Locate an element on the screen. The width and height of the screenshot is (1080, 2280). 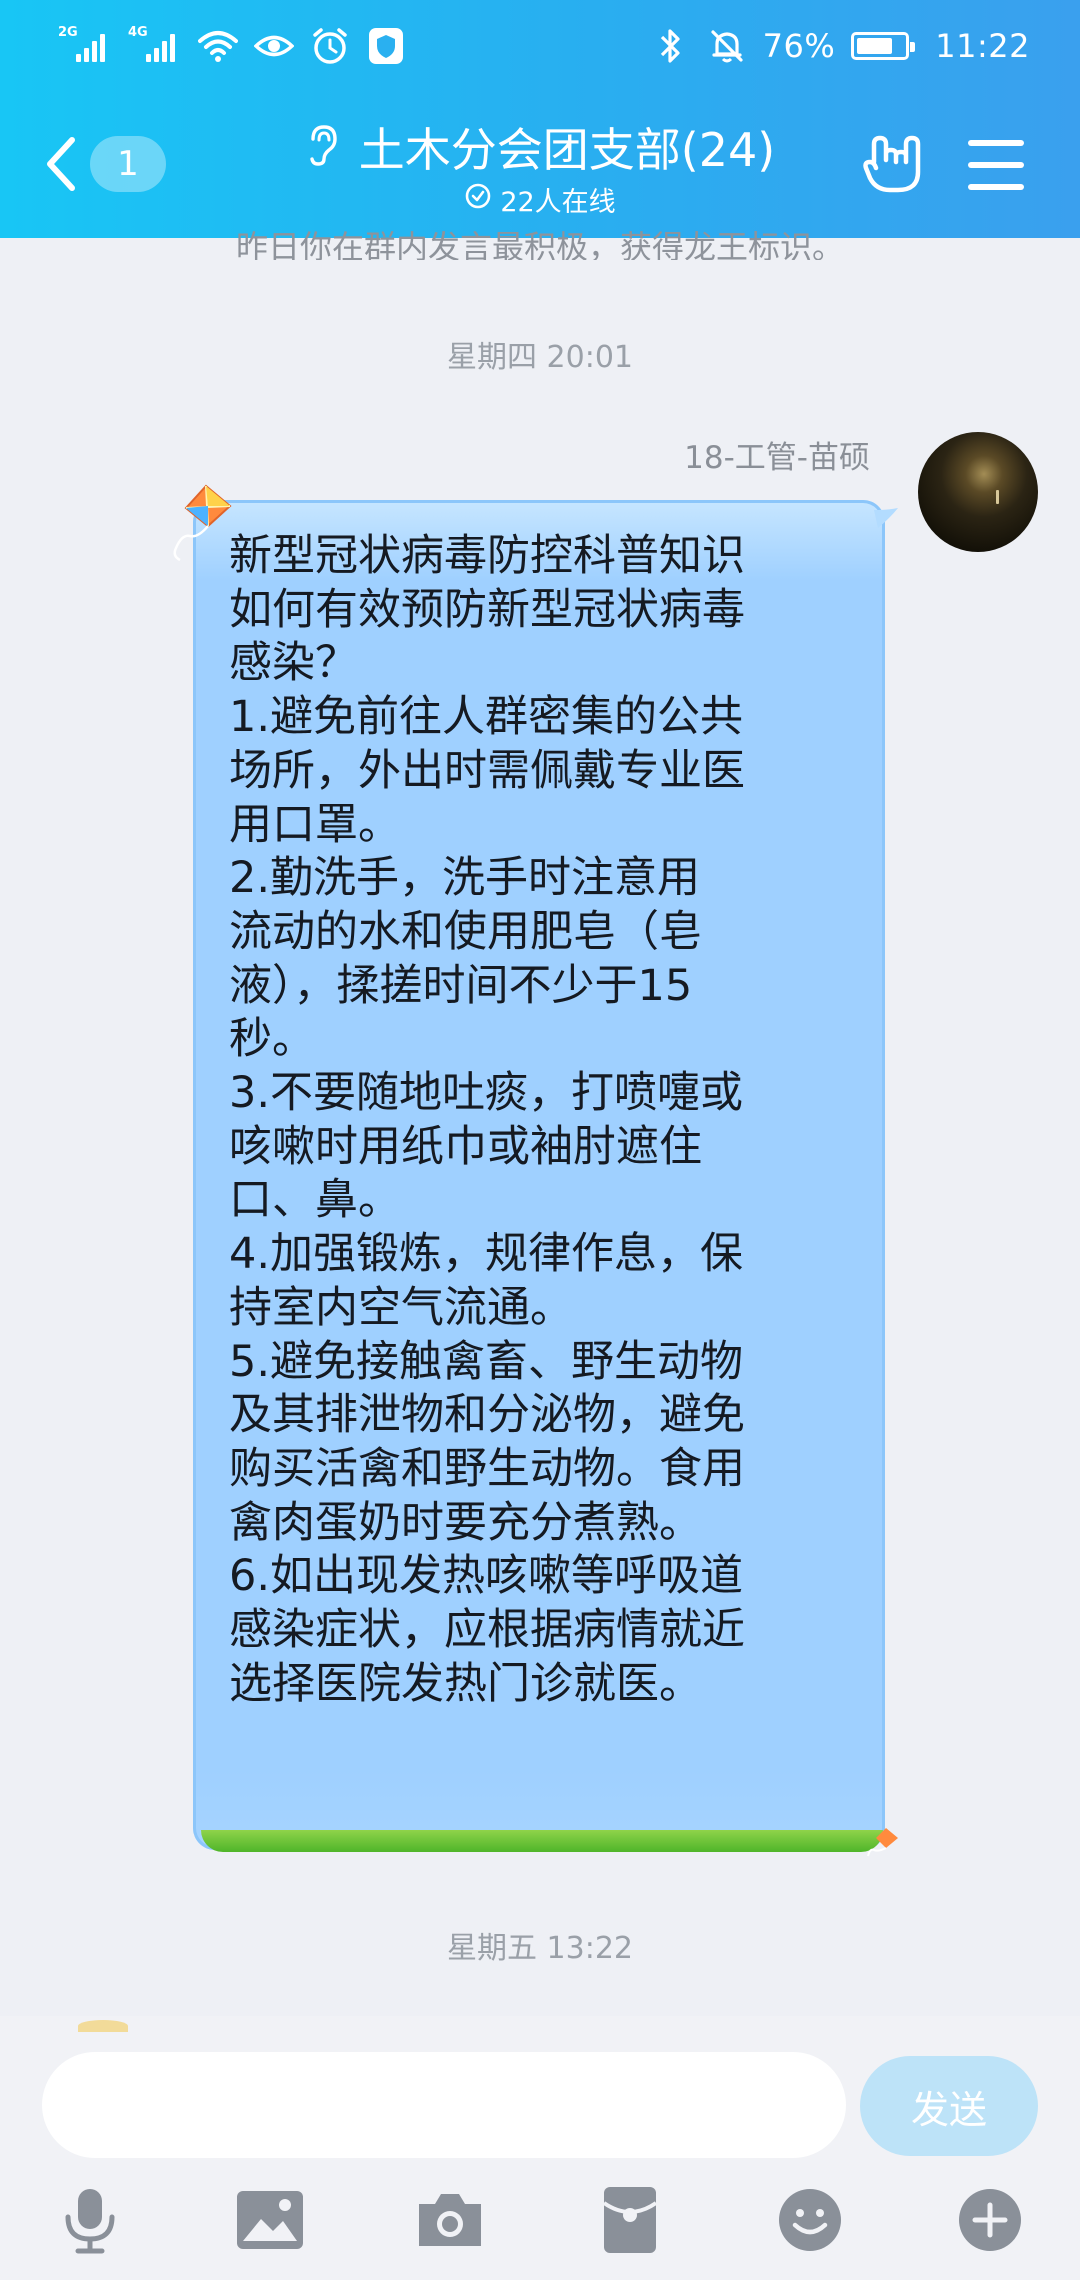
chat-title-area: 土木分会团支部(24) 22人在线 is located at coordinates (540, 165).